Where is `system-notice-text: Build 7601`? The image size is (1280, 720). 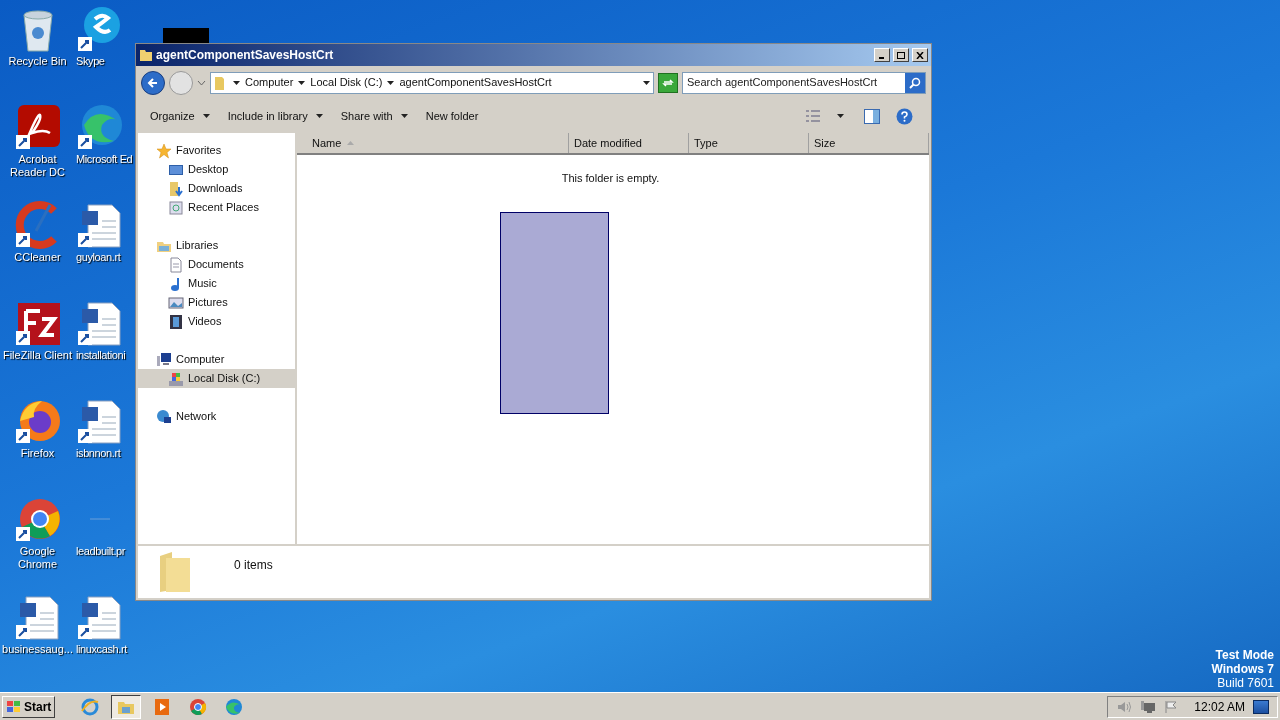 system-notice-text: Build 7601 is located at coordinates (1245, 683).